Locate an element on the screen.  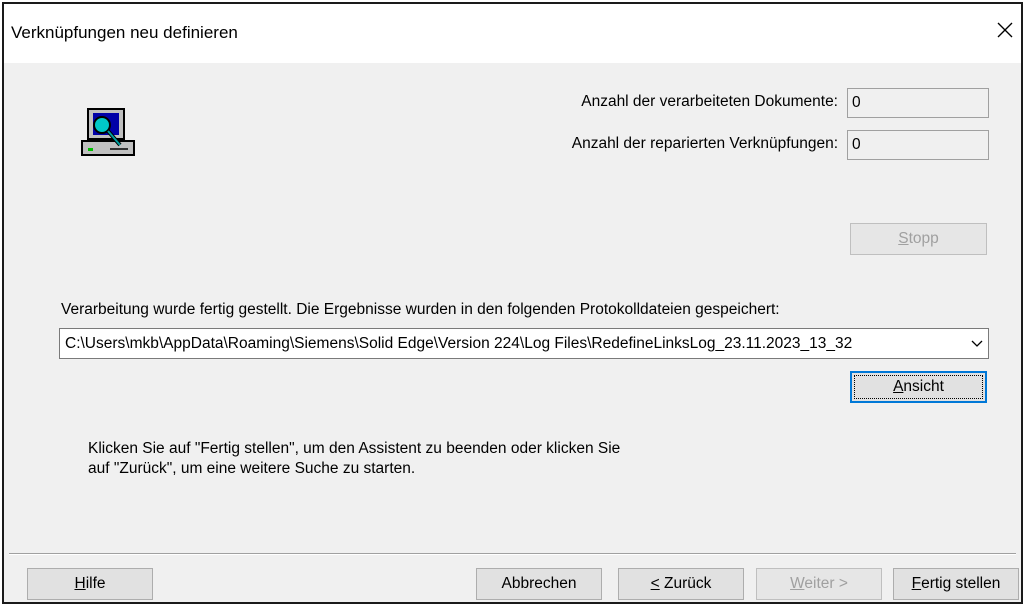
help-label-rest: ilfe is located at coordinates (95, 583).